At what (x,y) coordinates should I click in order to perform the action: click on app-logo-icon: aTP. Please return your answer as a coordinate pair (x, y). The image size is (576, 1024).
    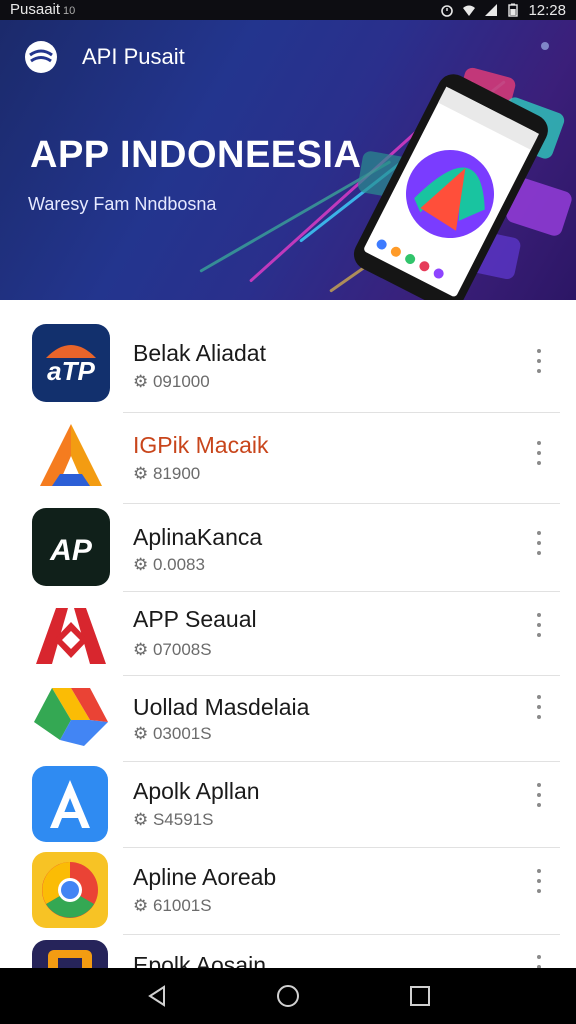
    Looking at the image, I should click on (71, 365).